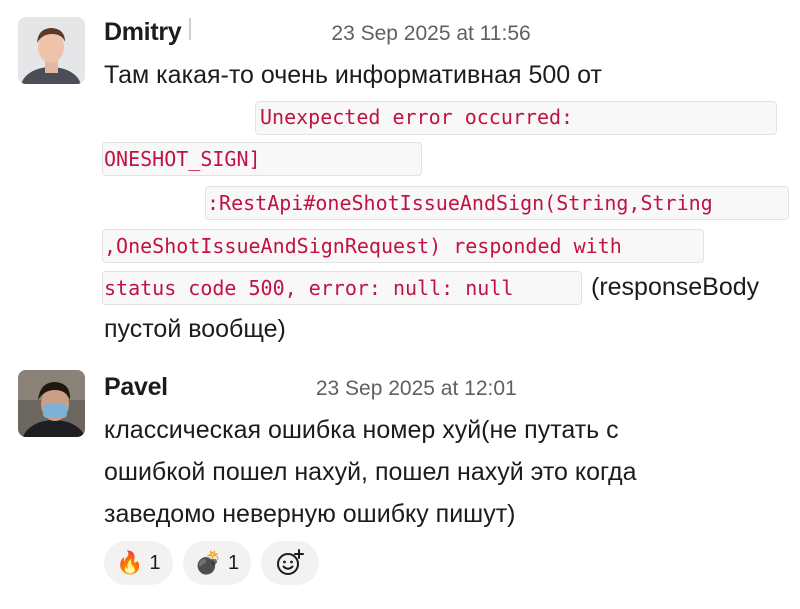 This screenshot has height=609, width=800. What do you see at coordinates (182, 159) in the screenshot?
I see `inline-code-line: ONESHOT_SIGN]` at bounding box center [182, 159].